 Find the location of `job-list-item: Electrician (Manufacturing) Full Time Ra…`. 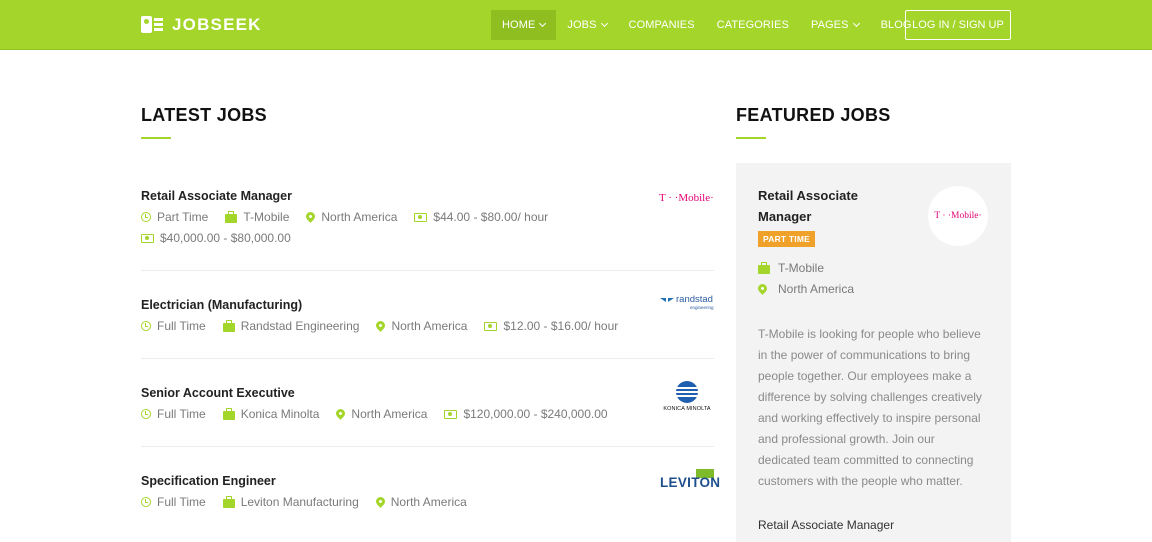

job-list-item: Electrician (Manufacturing) Full Time Ra… is located at coordinates (427, 314).